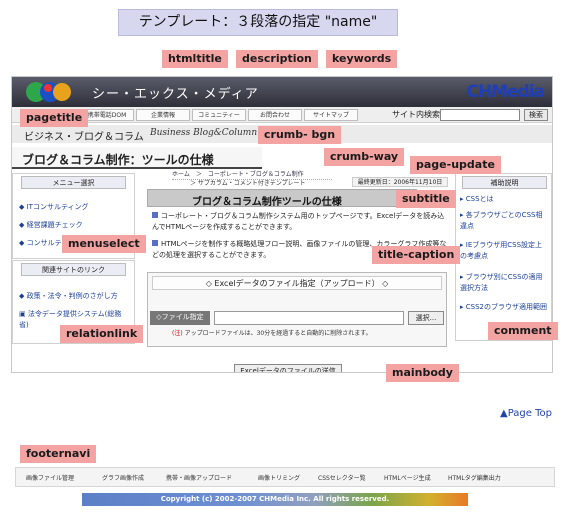 This screenshot has height=520, width=571. Describe the element at coordinates (73, 269) in the screenshot. I see `relation-heading: 関連サイトのリンク` at that location.